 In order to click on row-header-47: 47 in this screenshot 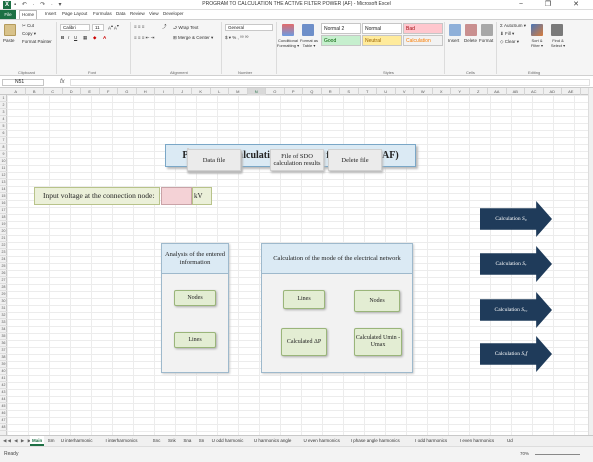, I will do `click(3, 420)`.